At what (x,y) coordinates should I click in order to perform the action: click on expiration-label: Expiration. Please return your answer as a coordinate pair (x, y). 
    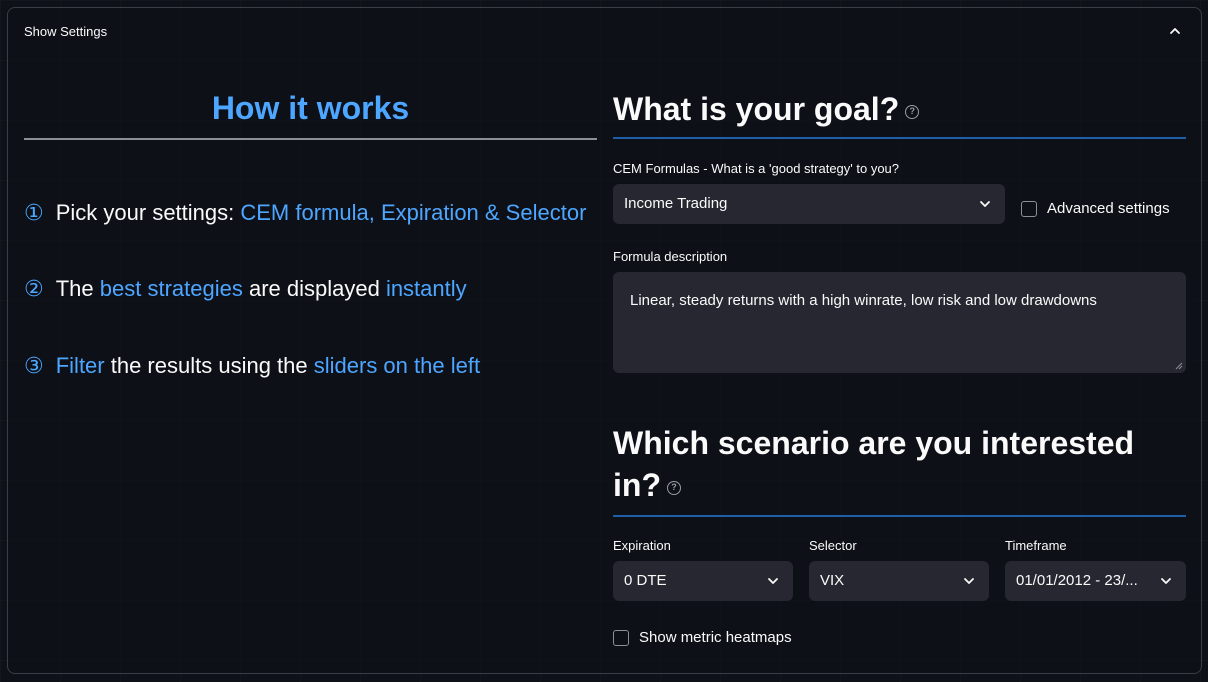
    Looking at the image, I should click on (642, 545).